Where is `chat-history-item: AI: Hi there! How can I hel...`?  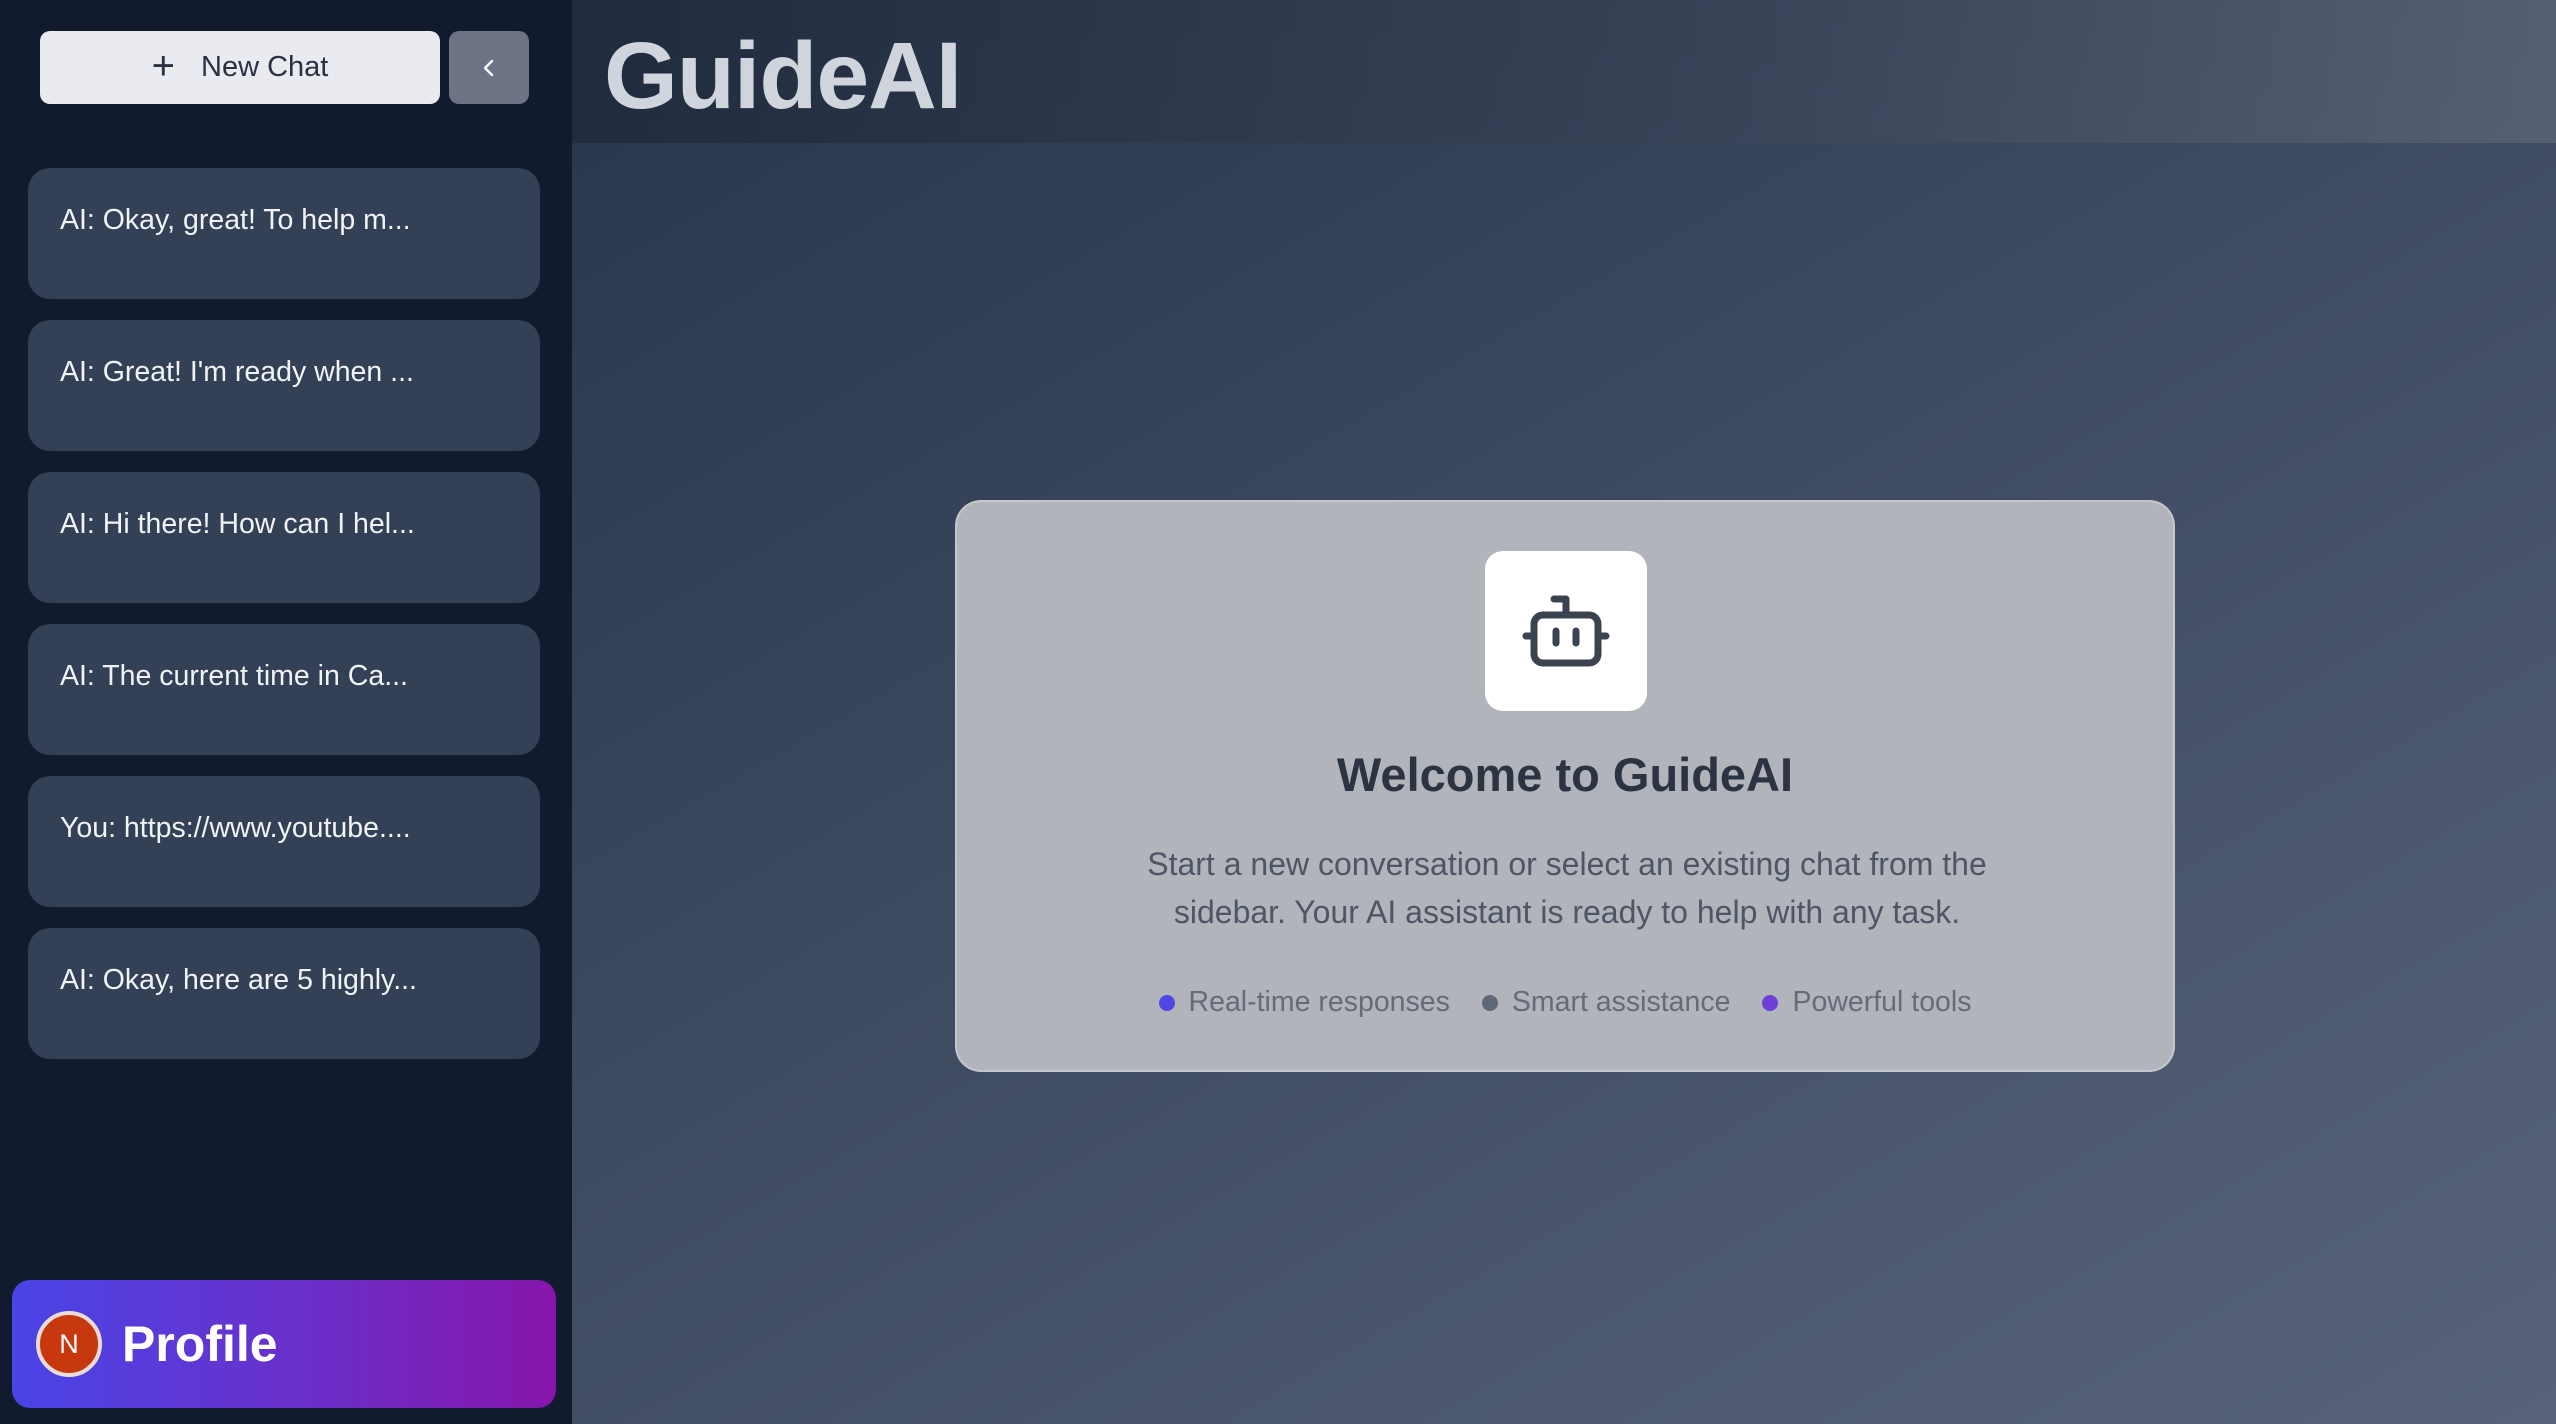
chat-history-item: AI: Hi there! How can I hel... is located at coordinates (284, 537).